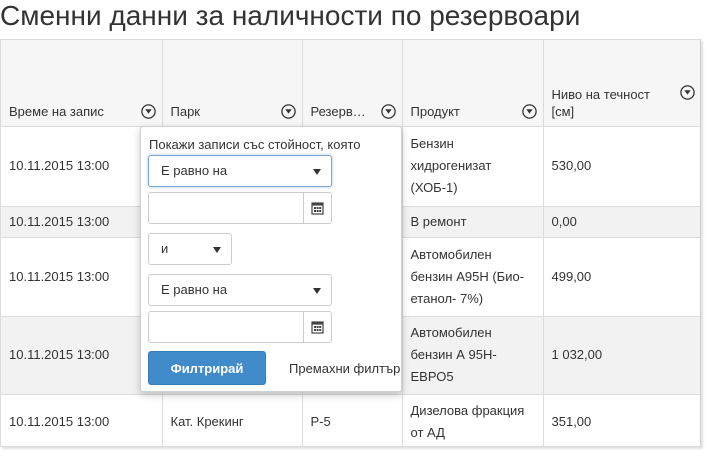  I want to click on cell-level: 530,00, so click(621, 166).